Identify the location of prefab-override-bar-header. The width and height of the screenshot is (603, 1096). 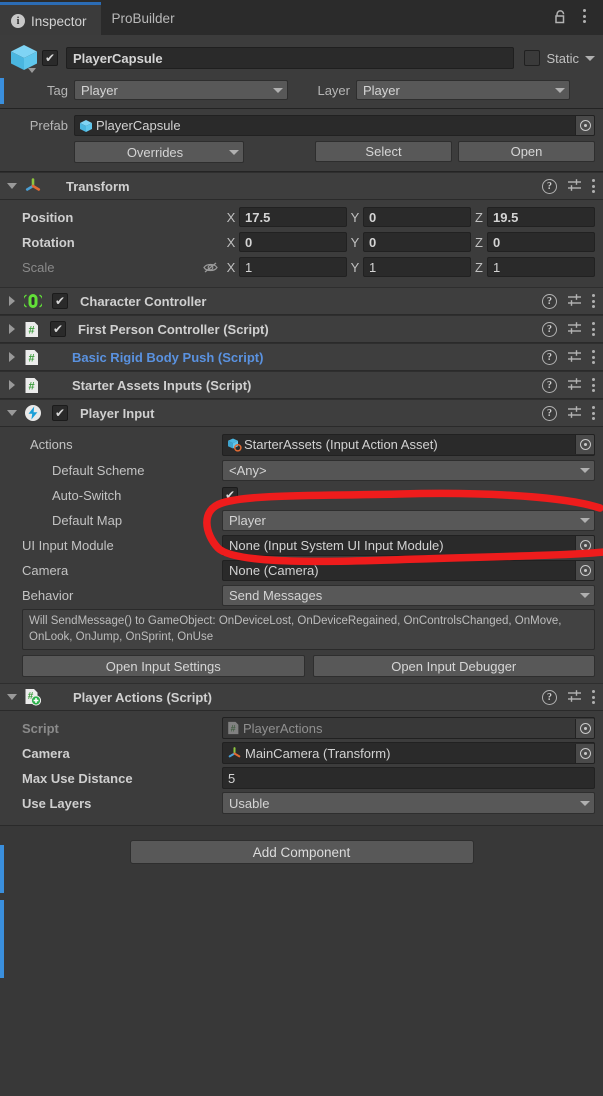
(2, 91).